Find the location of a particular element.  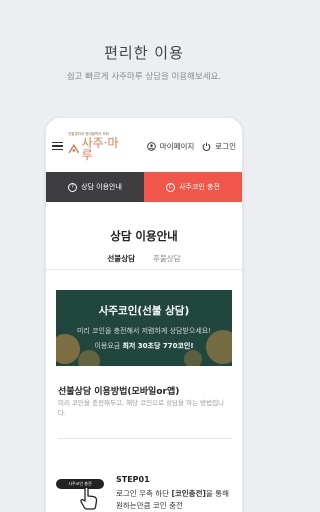

hamburger-menu-icon is located at coordinates (57, 146).